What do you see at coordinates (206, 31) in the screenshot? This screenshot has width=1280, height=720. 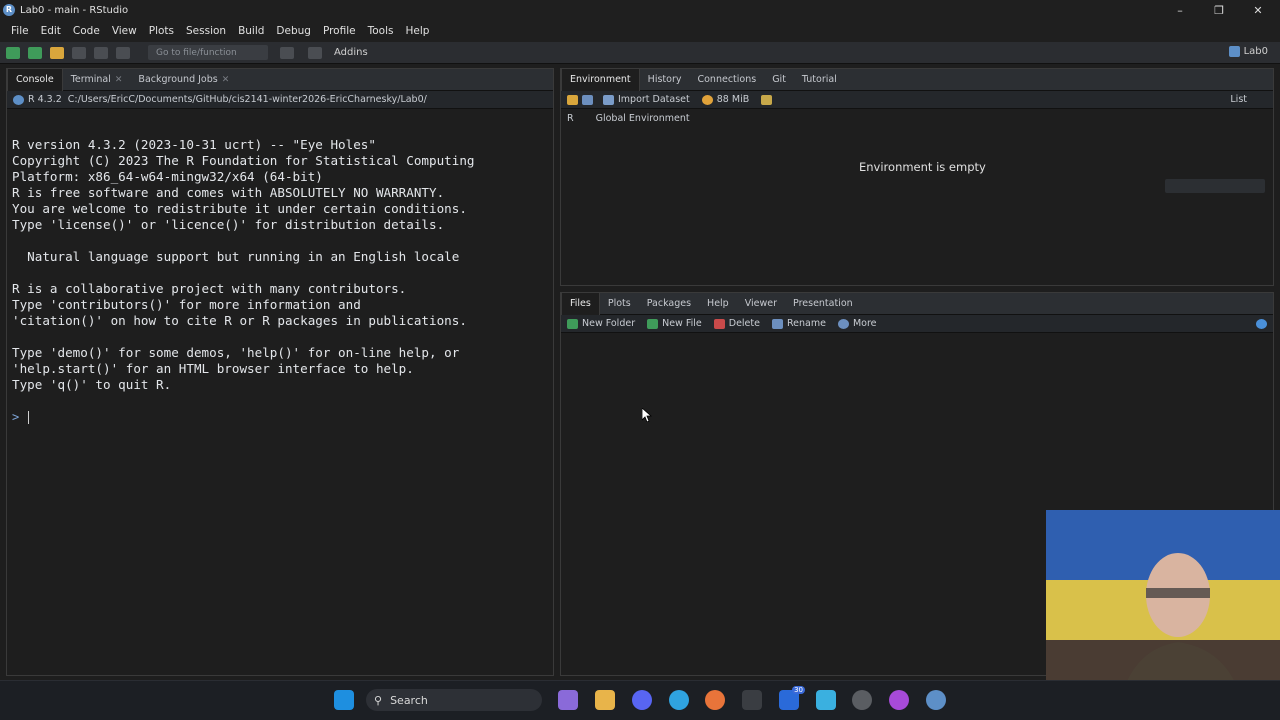 I see `menu-session: Session` at bounding box center [206, 31].